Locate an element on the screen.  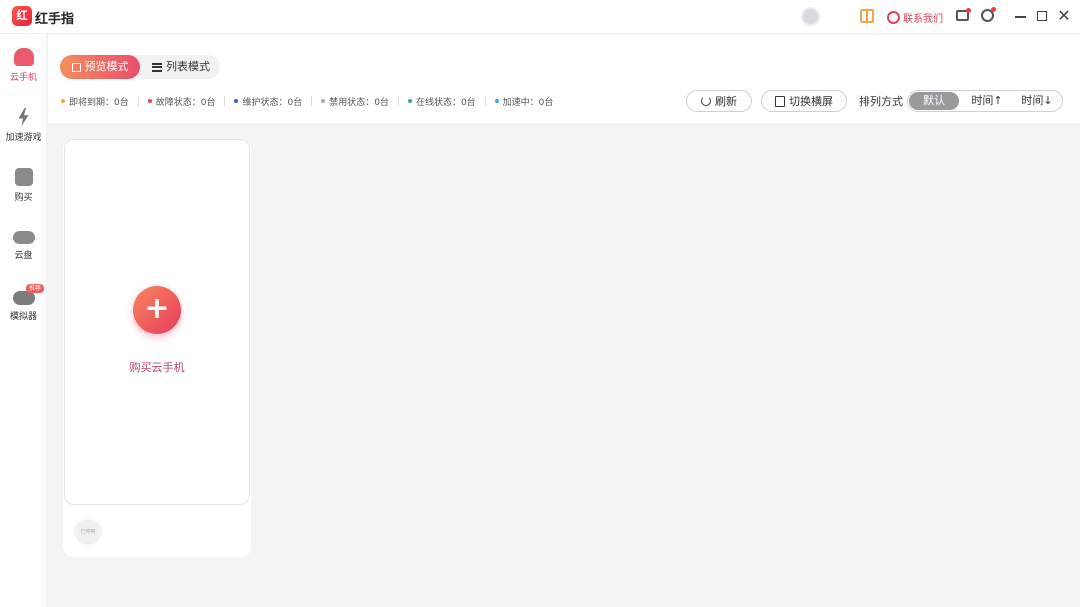
recommend-badge: 推荐 is located at coordinates (35, 288).